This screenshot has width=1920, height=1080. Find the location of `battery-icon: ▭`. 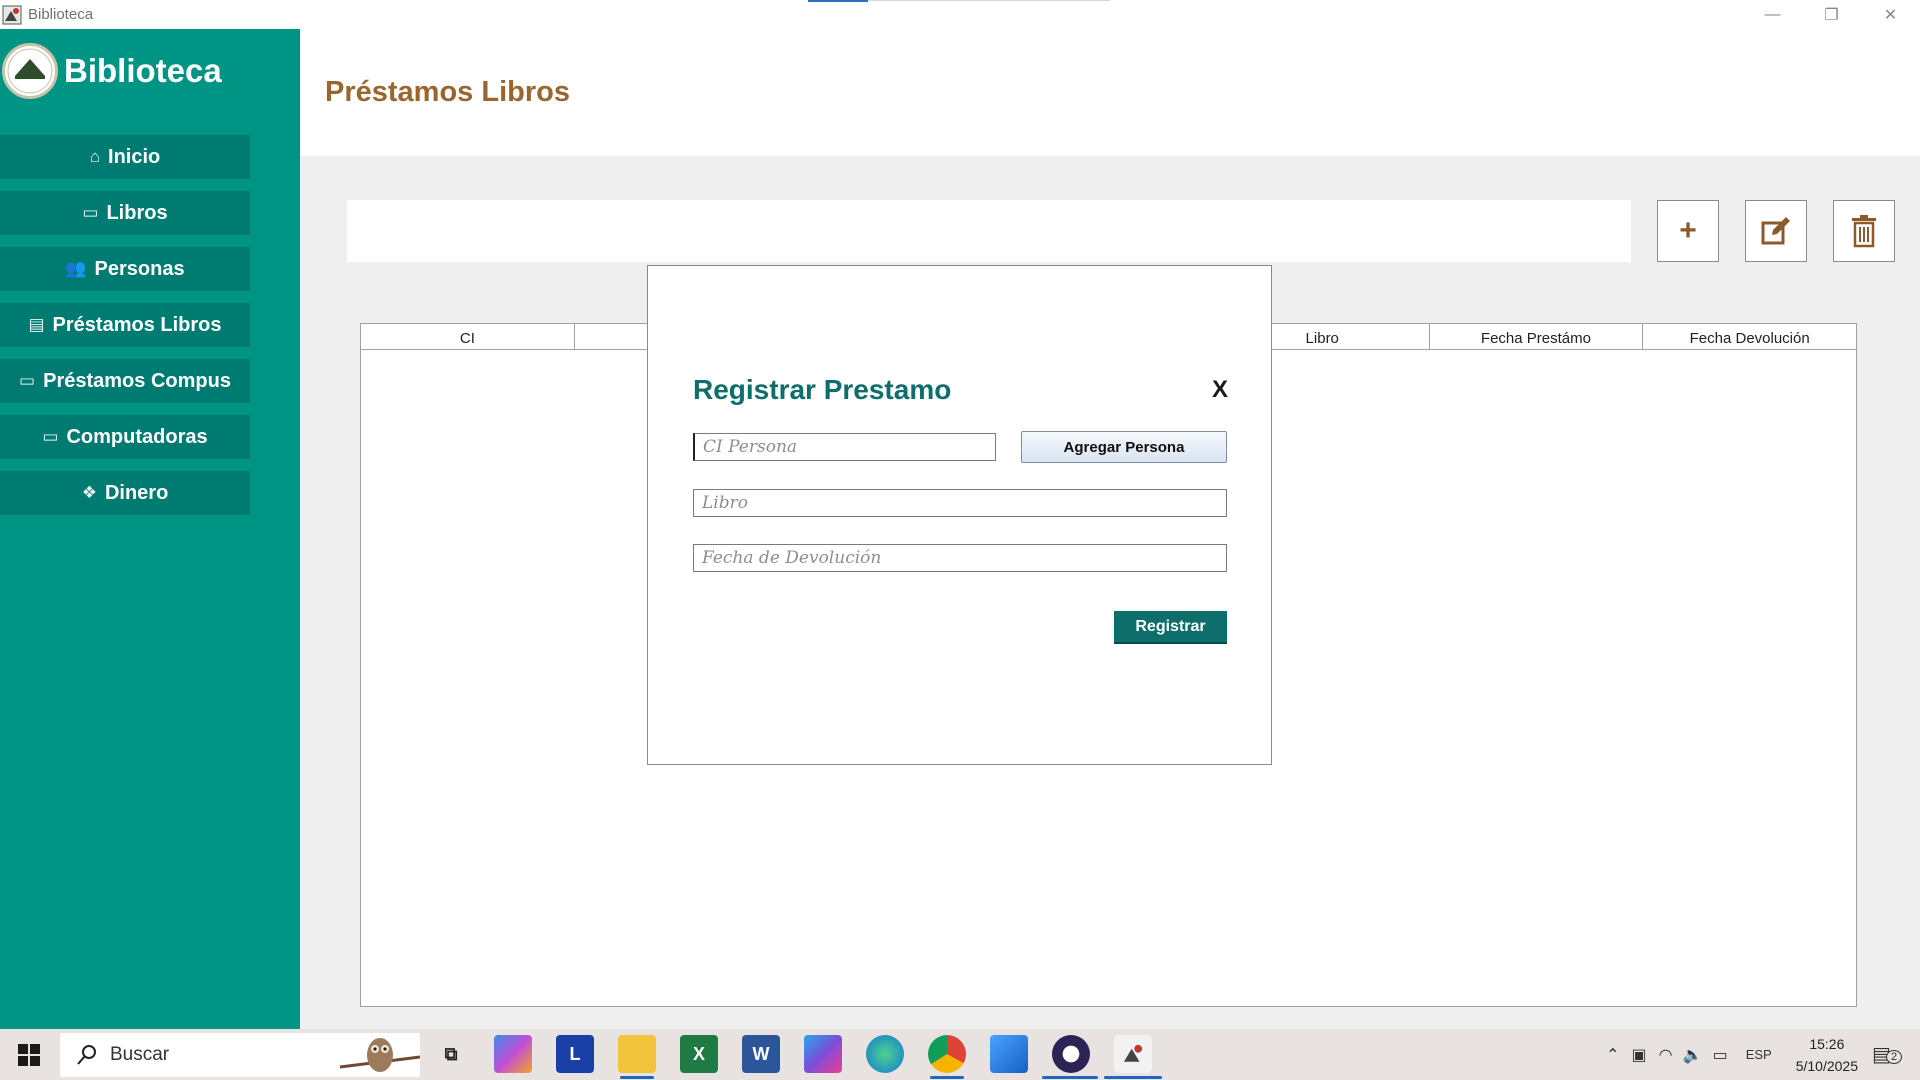

battery-icon: ▭ is located at coordinates (1720, 1055).